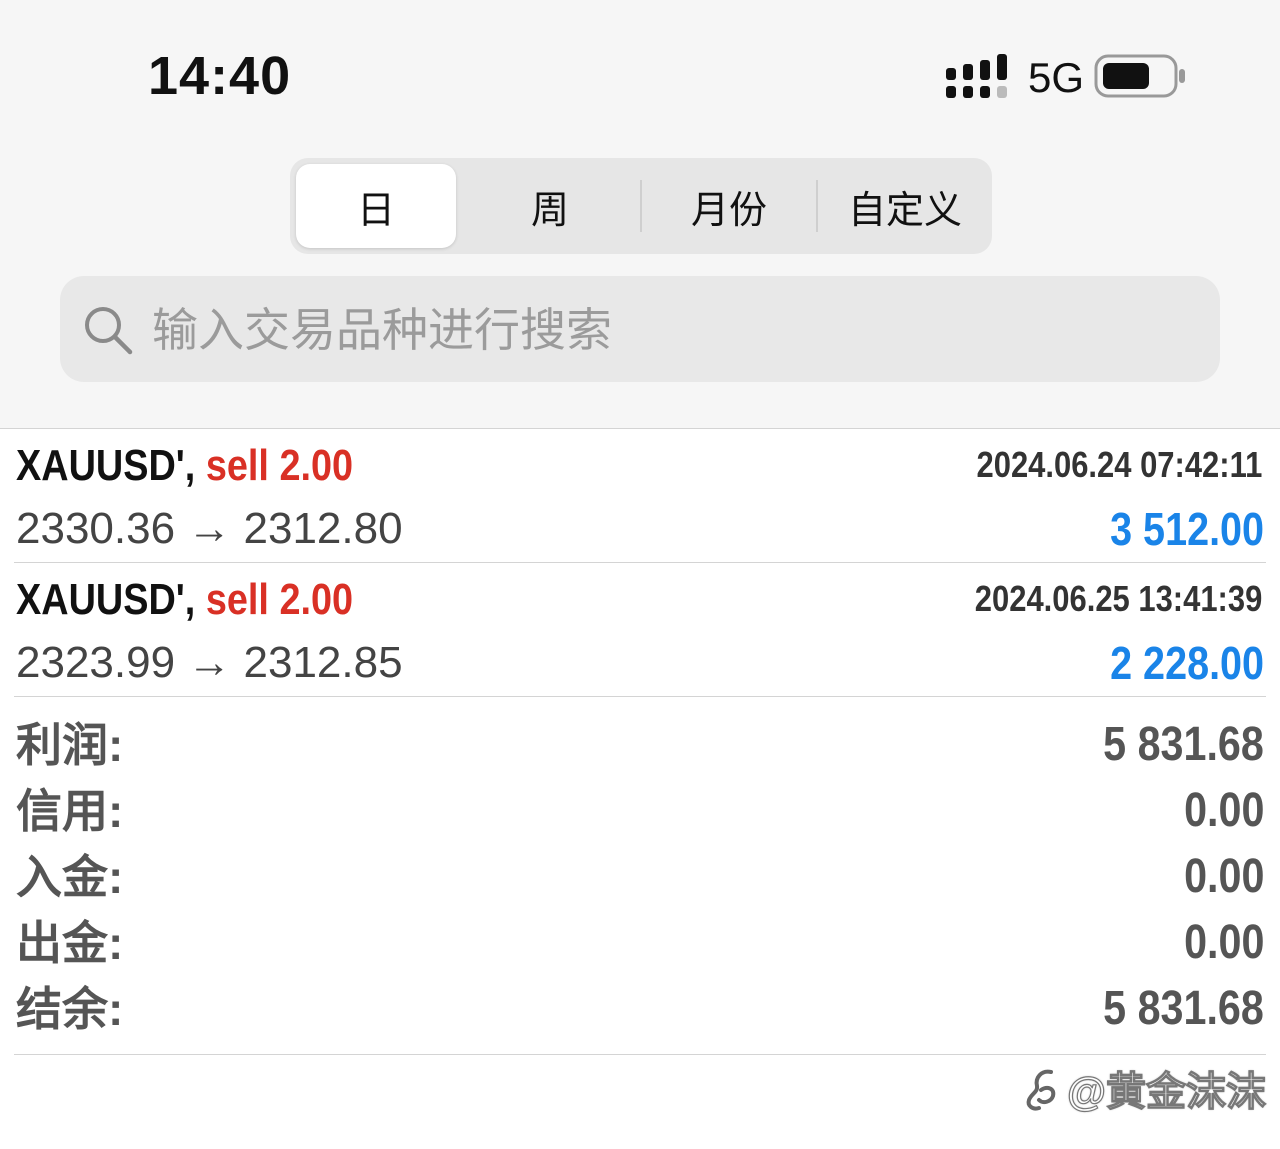 The height and width of the screenshot is (1149, 1280). I want to click on tab-custom-label: 自定义, so click(904, 210).